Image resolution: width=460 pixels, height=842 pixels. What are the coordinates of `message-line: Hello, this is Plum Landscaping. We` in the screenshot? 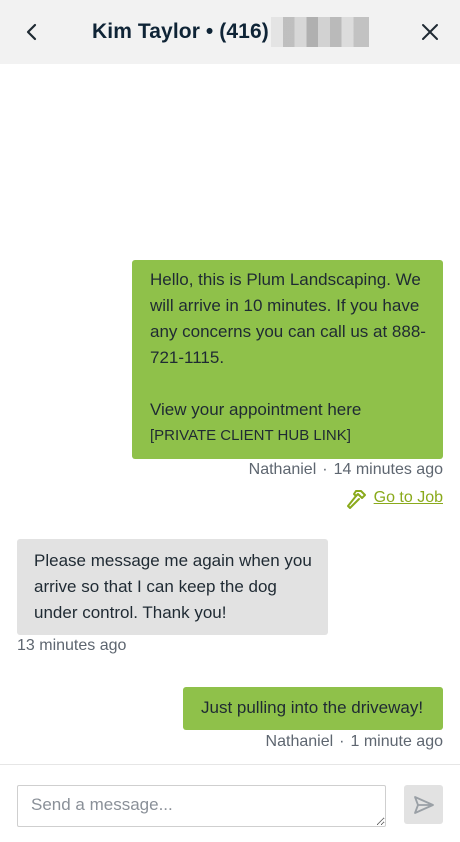 It's located at (285, 279).